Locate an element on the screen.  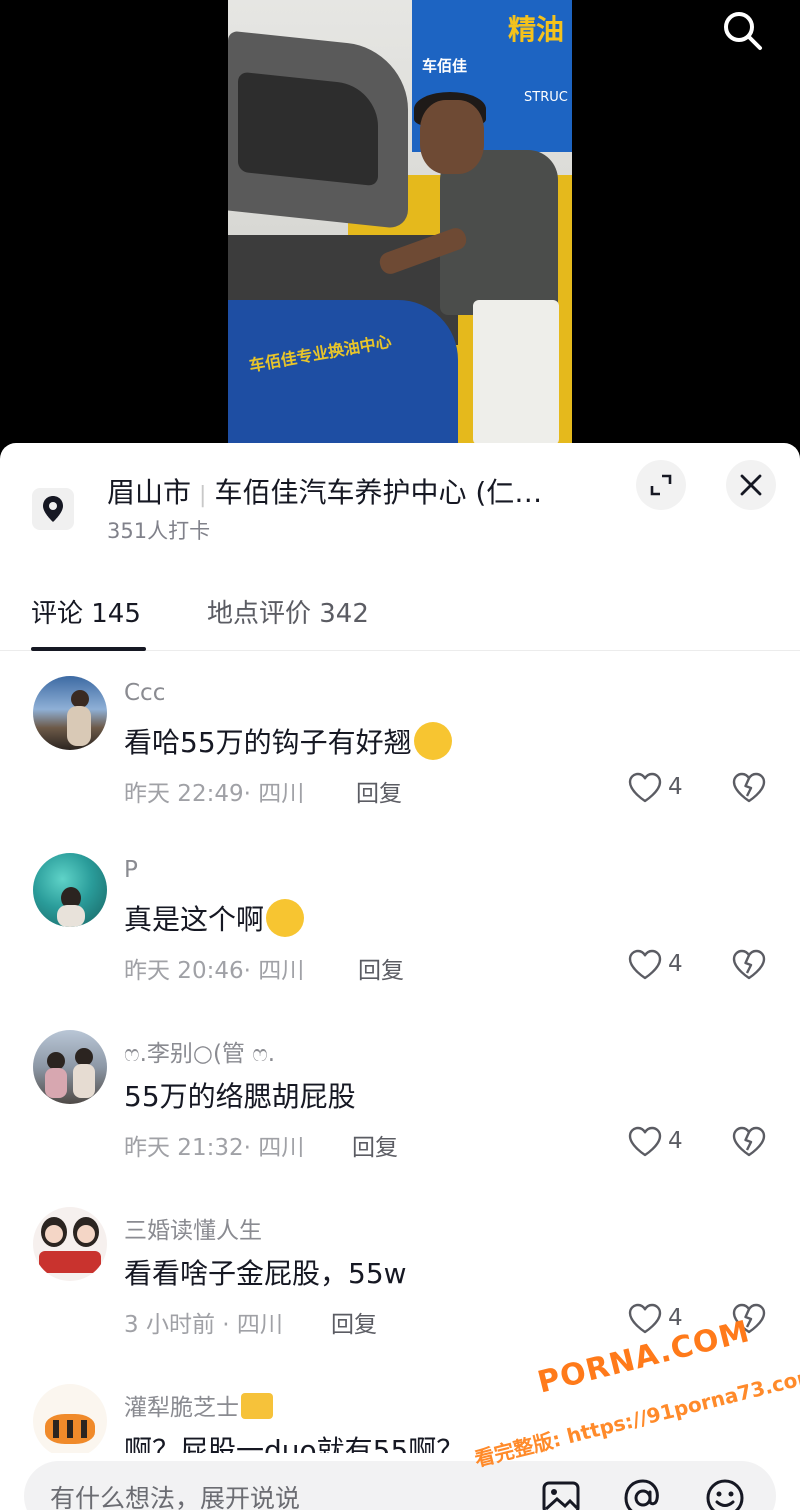
search-icon is located at coordinates (743, 31).